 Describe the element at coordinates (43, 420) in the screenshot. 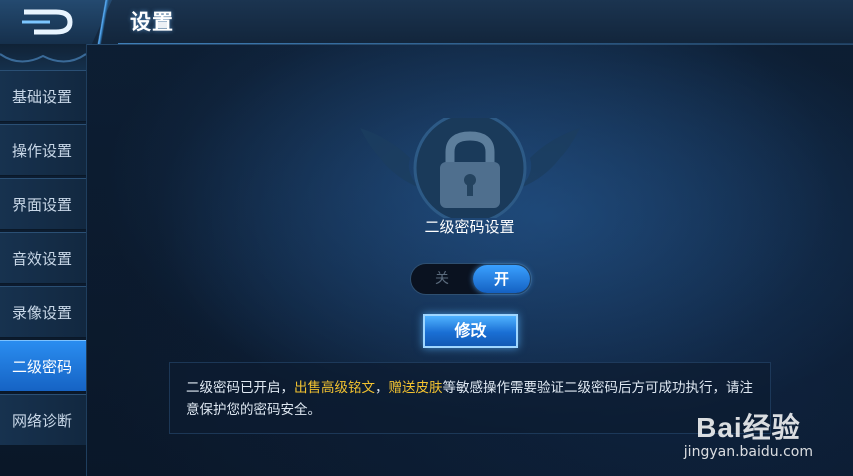

I see `sidebar-item-network: 网络诊断` at that location.